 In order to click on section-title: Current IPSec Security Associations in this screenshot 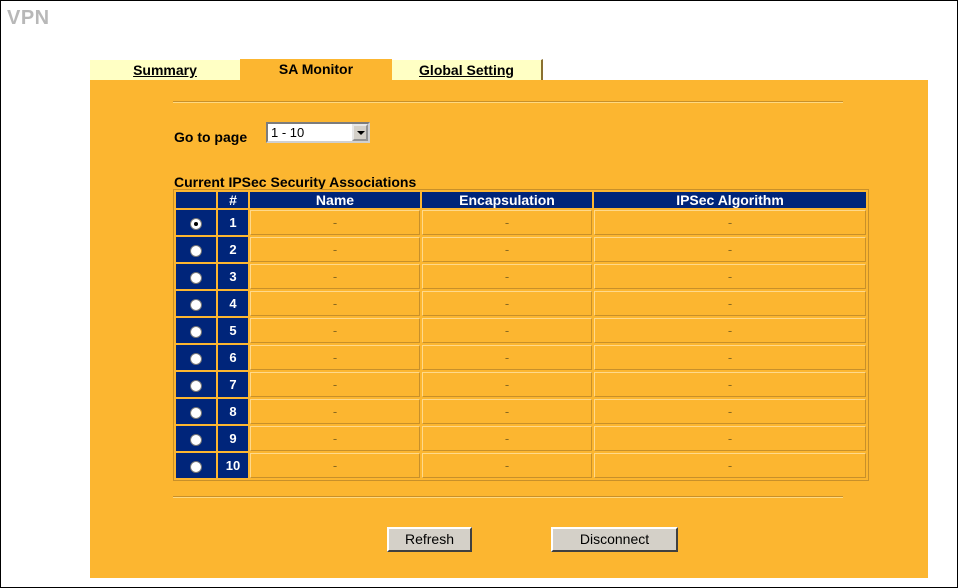, I will do `click(295, 182)`.